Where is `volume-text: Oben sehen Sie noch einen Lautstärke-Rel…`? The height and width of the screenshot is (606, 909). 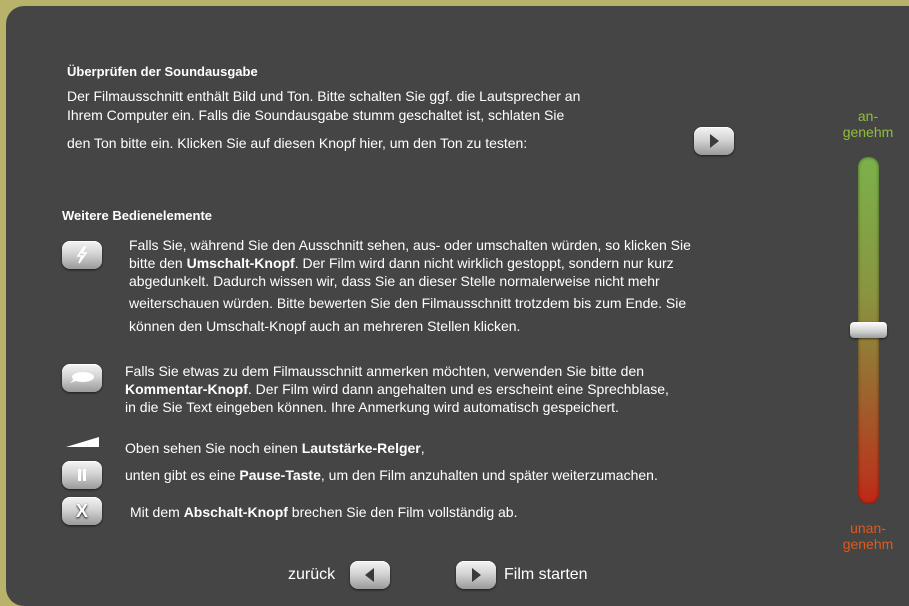 volume-text: Oben sehen Sie noch einen Lautstärke-Rel… is located at coordinates (275, 448).